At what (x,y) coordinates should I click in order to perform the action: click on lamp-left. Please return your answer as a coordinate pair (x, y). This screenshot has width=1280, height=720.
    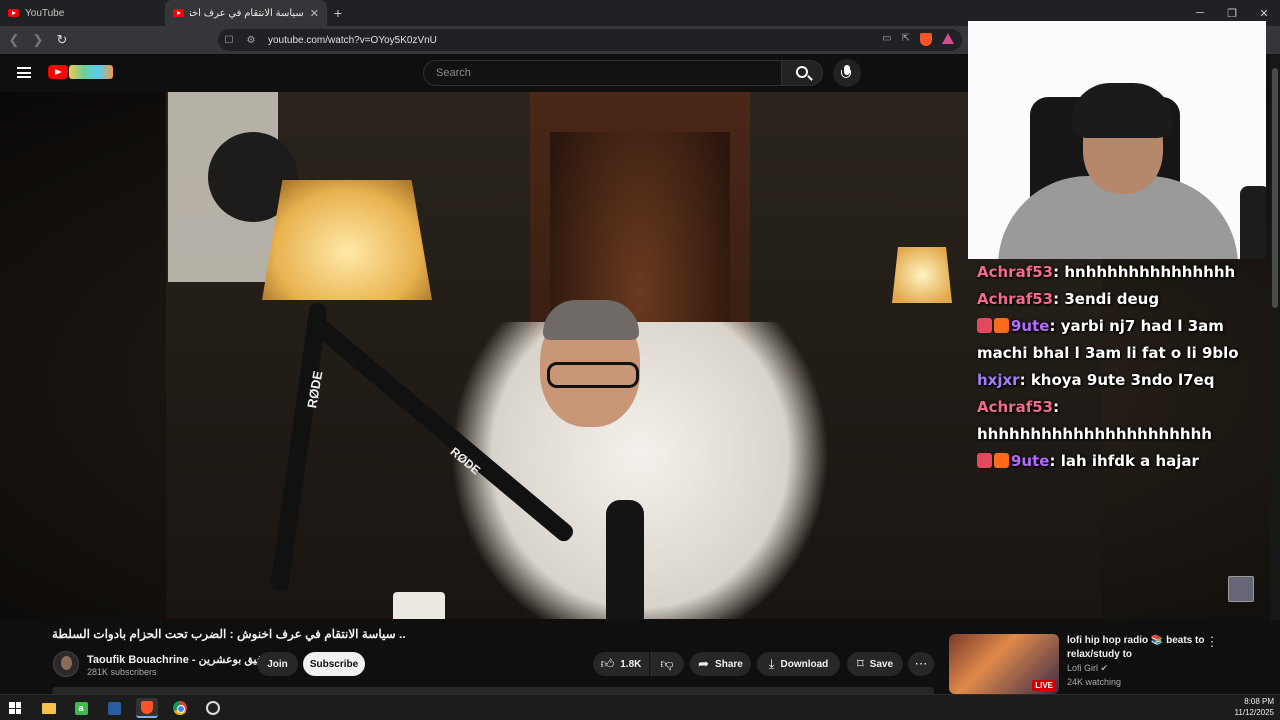
    Looking at the image, I should click on (347, 240).